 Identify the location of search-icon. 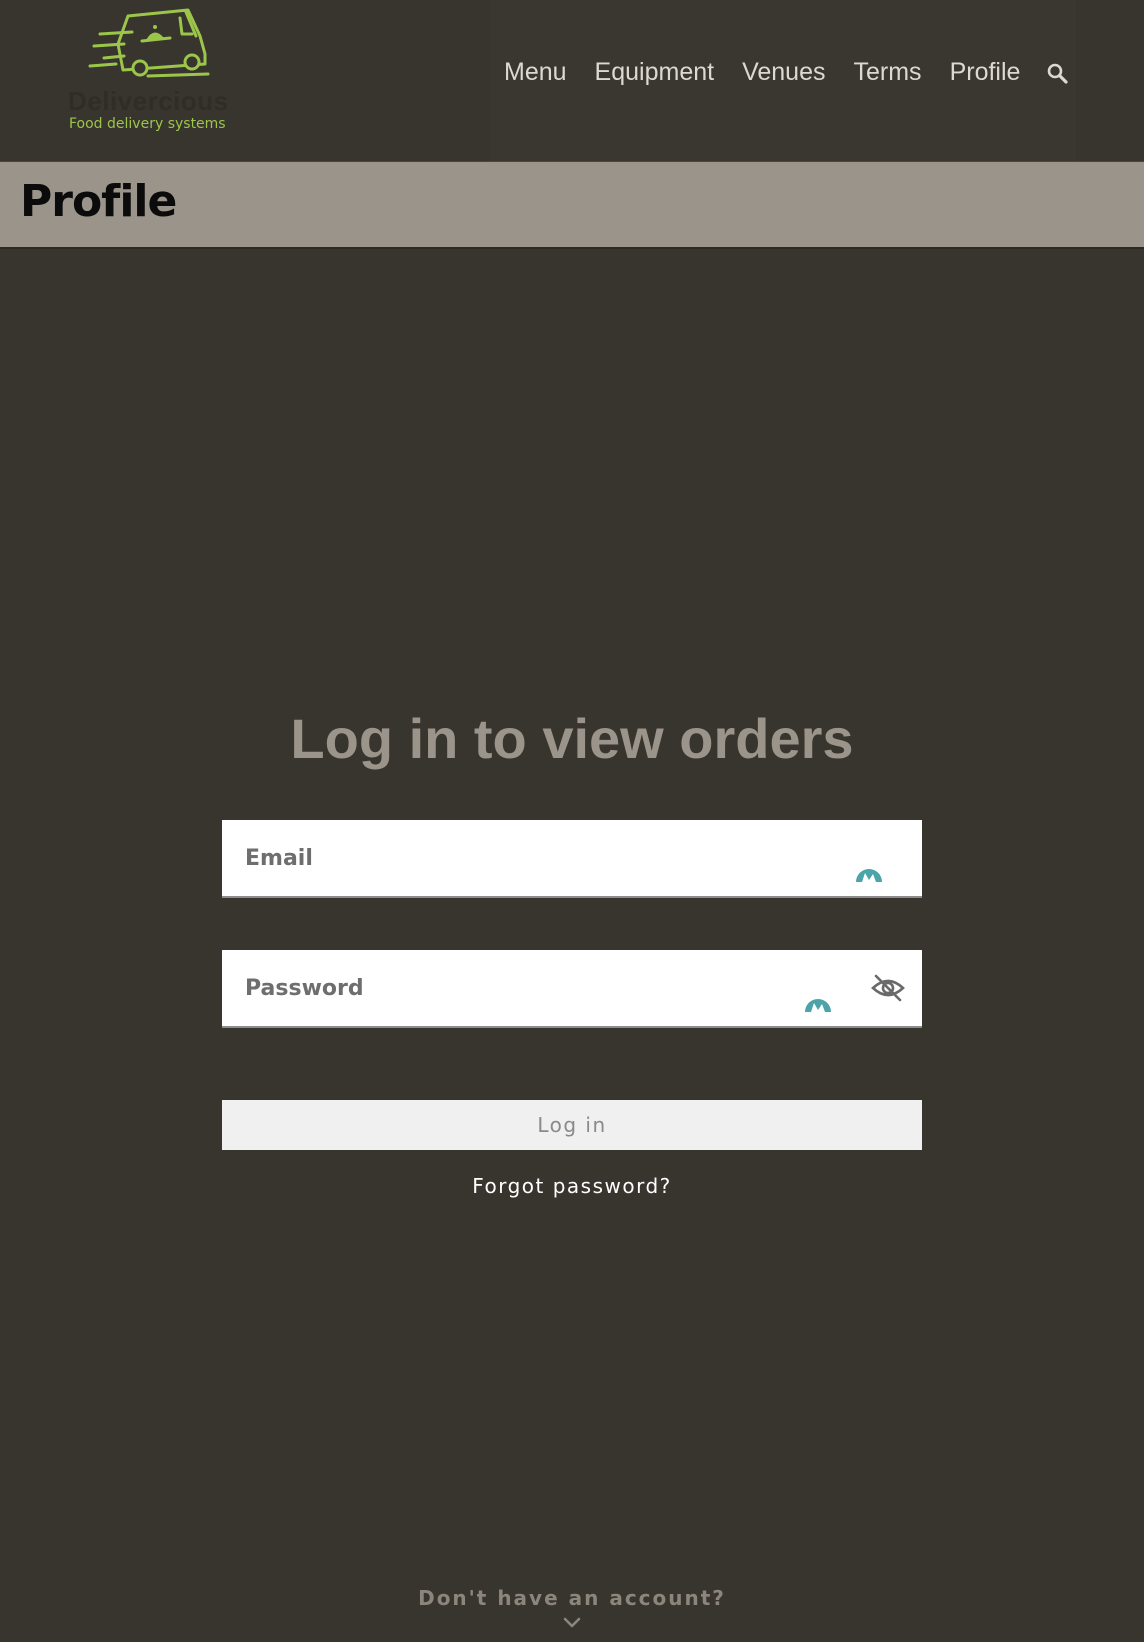
(1057, 73).